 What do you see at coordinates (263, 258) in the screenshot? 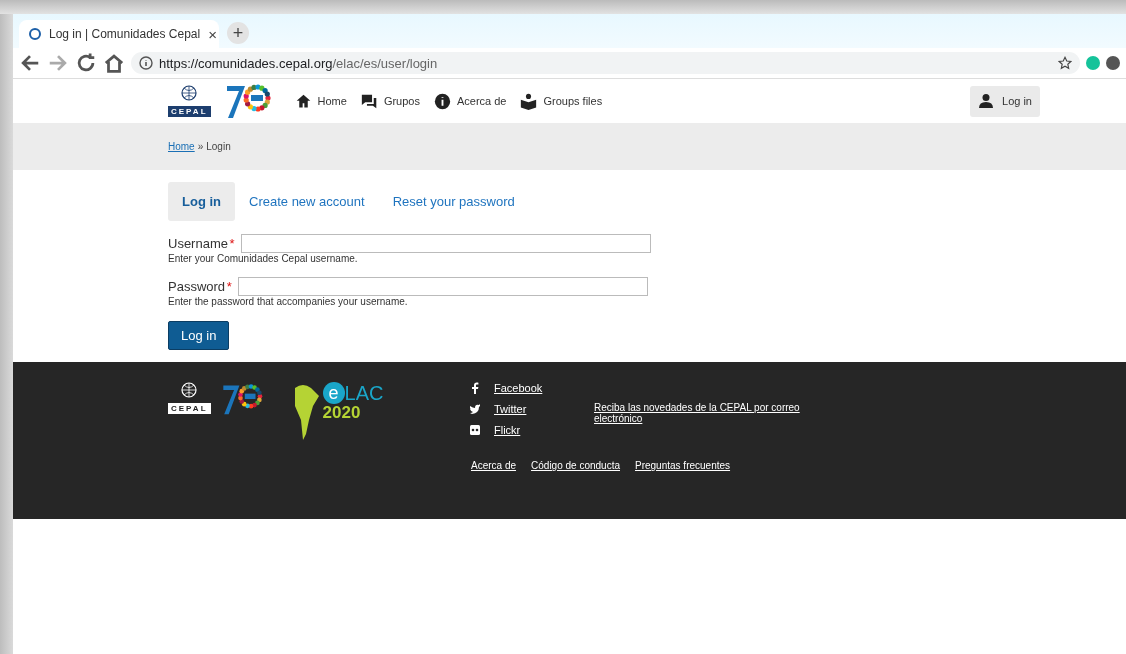
I see `field-description: Enter your Comunidades Cepal username.` at bounding box center [263, 258].